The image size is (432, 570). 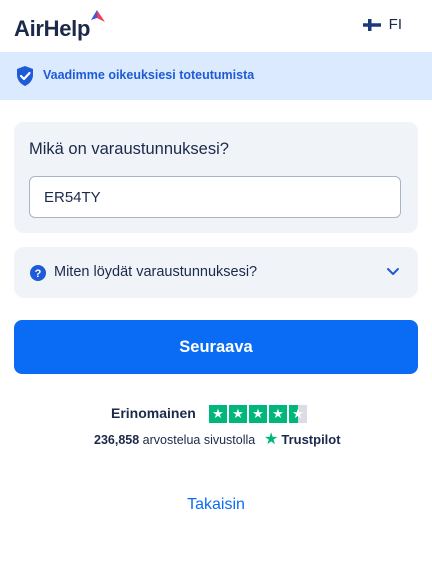 I want to click on banner-text: Vaadimme oikeuksiesi toteutumista, so click(x=149, y=75).